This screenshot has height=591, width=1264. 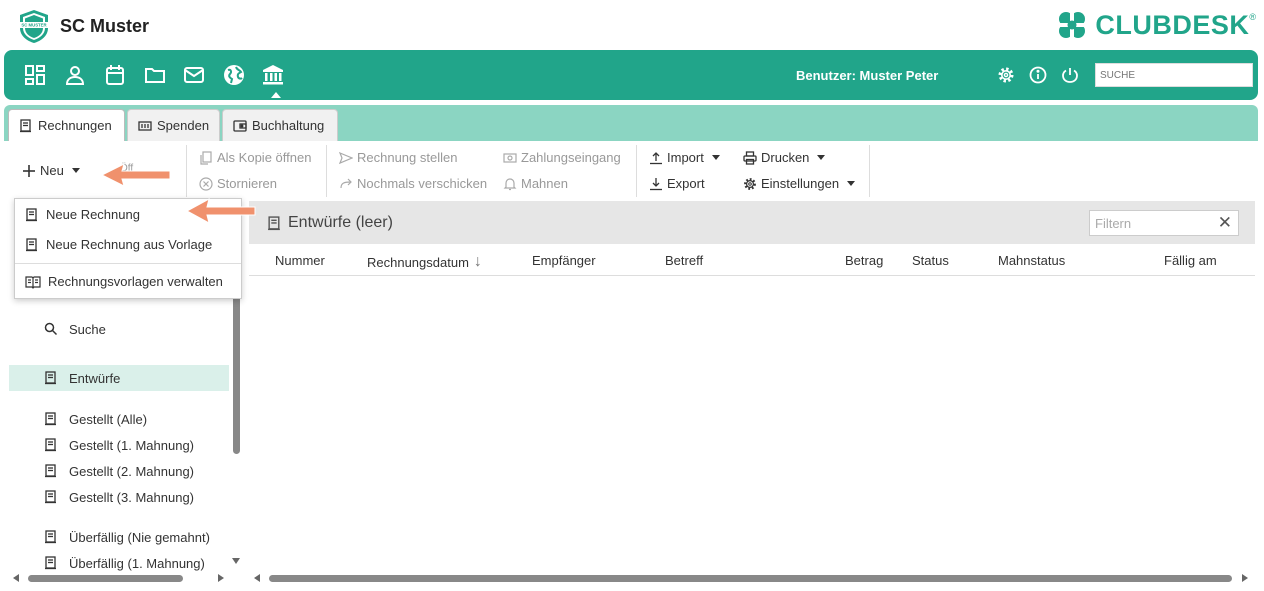 I want to click on sidebar-item-label: Überfällig (Nie gemahnt), so click(x=139, y=537).